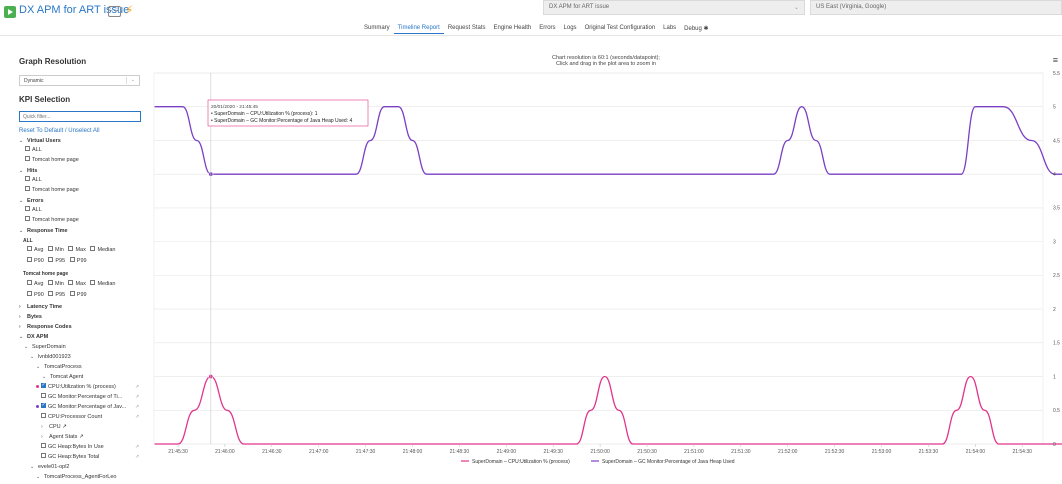  I want to click on resolution-select: Dynamic ⌄, so click(79, 80).